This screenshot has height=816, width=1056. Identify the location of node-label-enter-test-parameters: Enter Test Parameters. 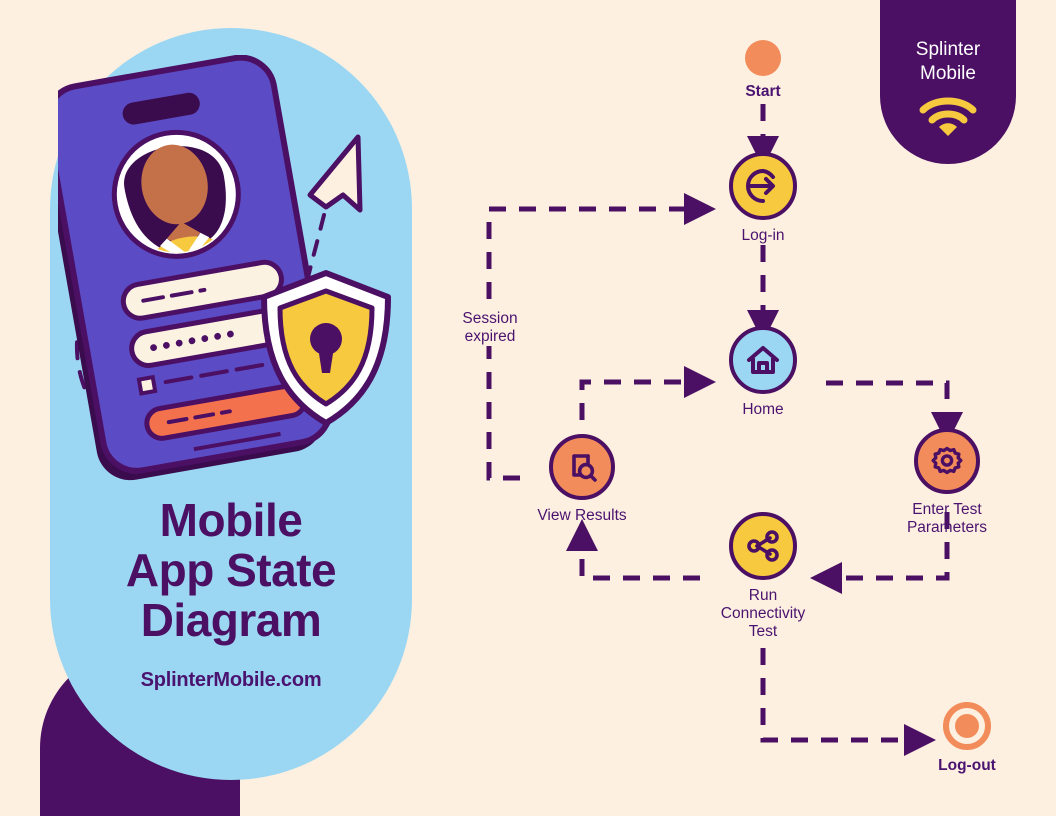
(947, 518).